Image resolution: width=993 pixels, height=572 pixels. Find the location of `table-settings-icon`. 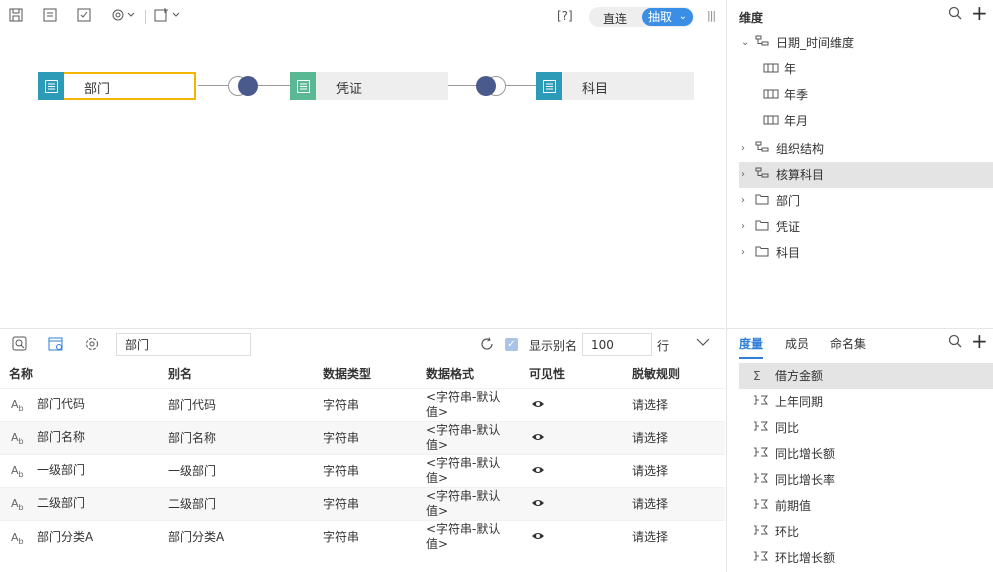

table-settings-icon is located at coordinates (56, 345).